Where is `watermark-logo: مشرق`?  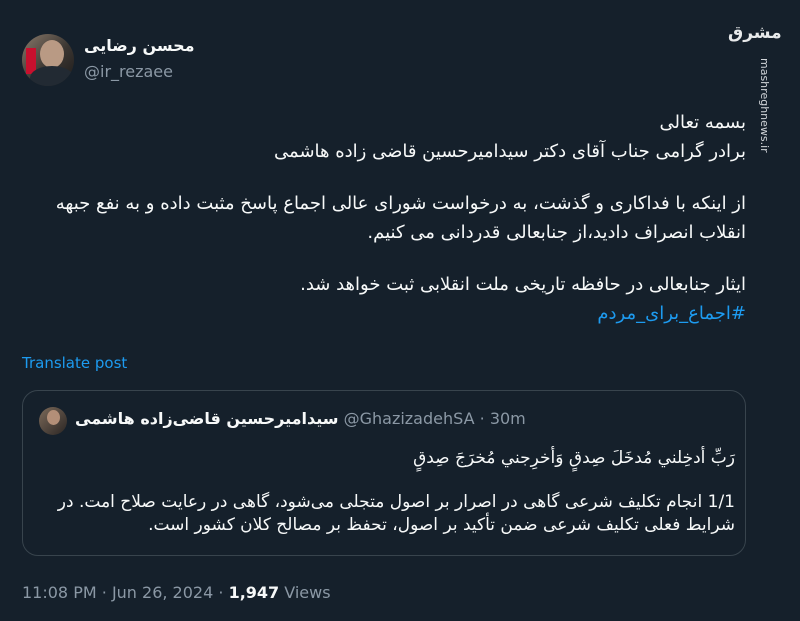 watermark-logo: مشرق is located at coordinates (755, 33).